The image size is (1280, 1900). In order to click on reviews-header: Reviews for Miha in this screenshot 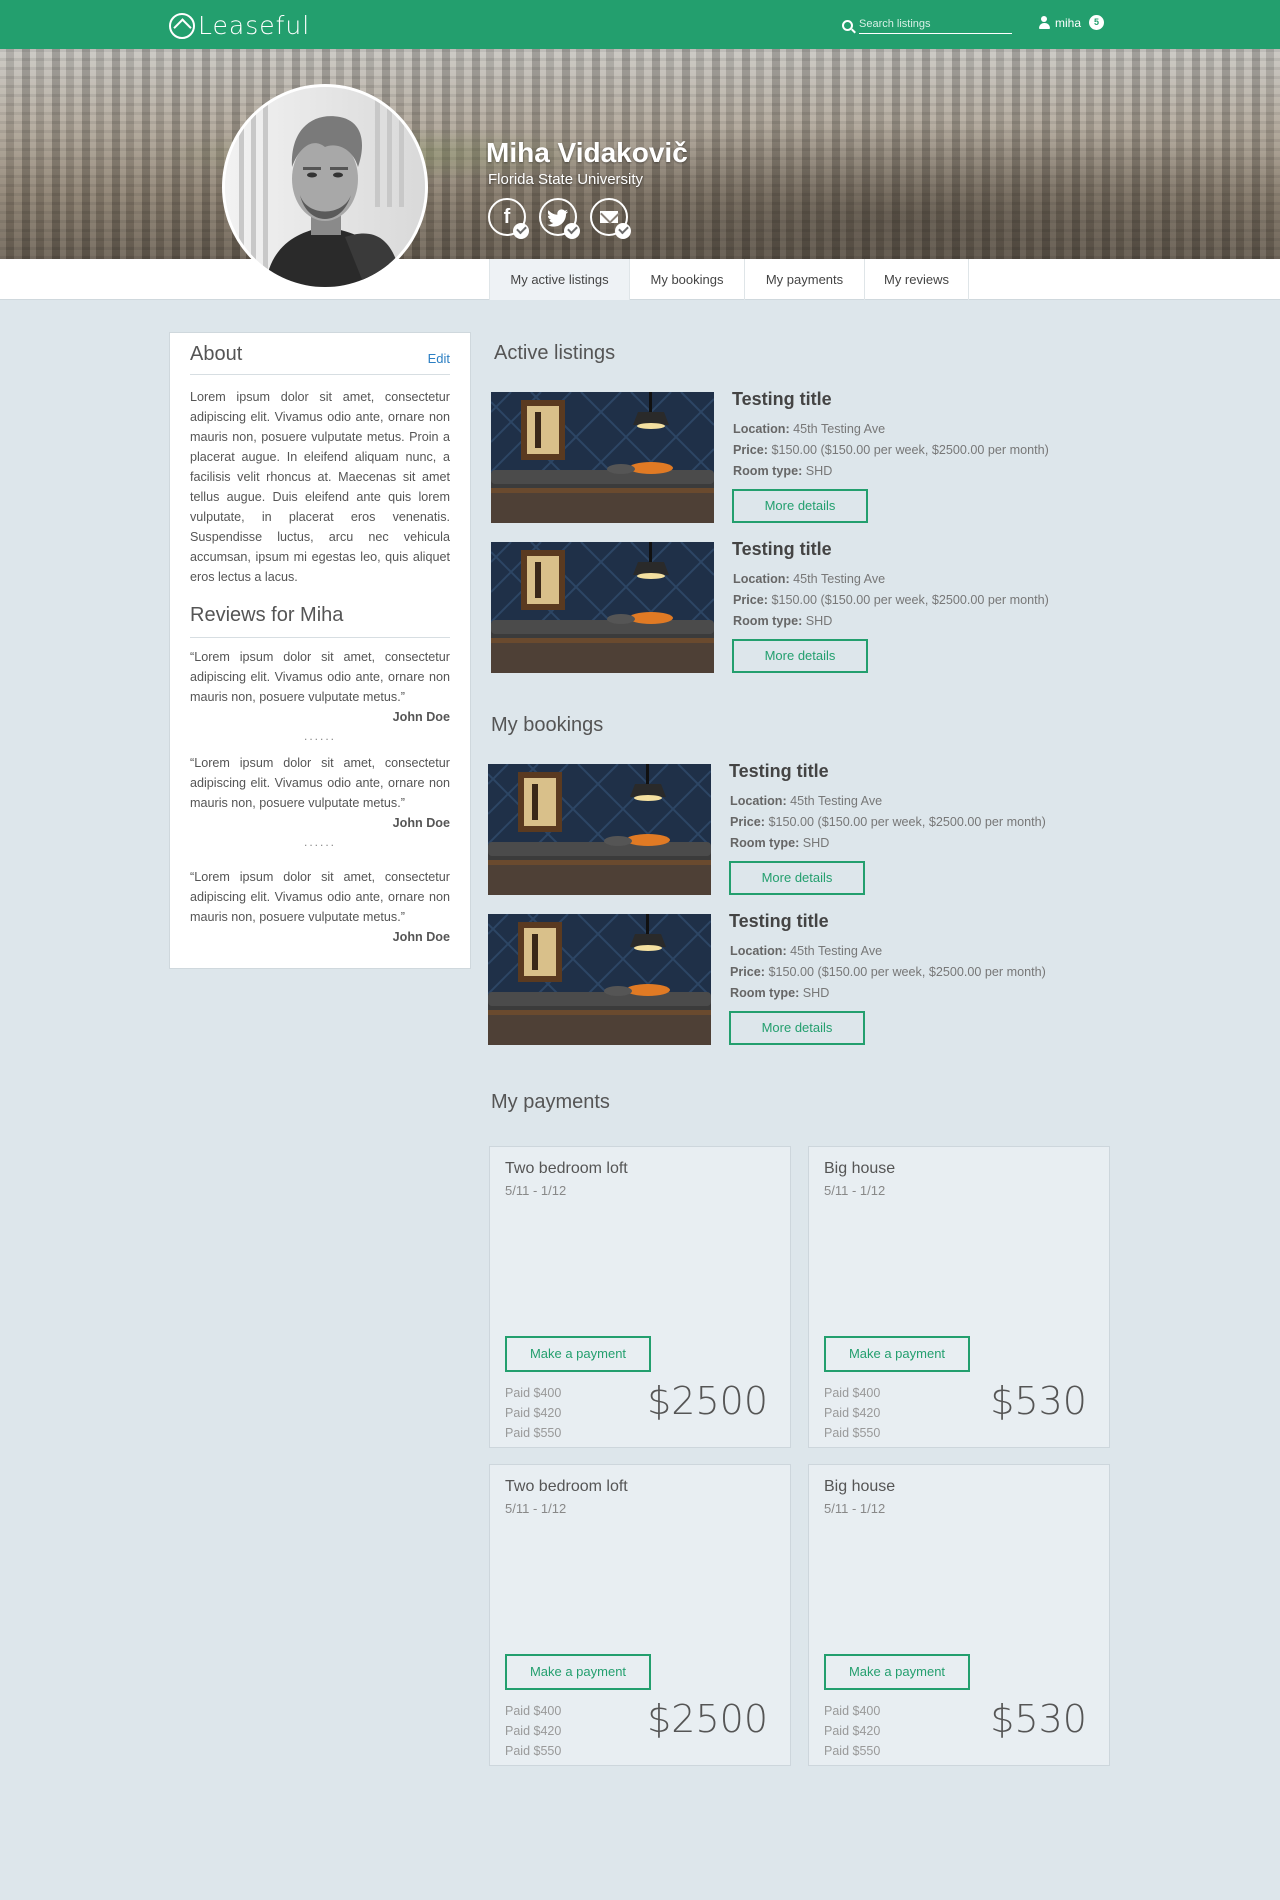, I will do `click(320, 621)`.